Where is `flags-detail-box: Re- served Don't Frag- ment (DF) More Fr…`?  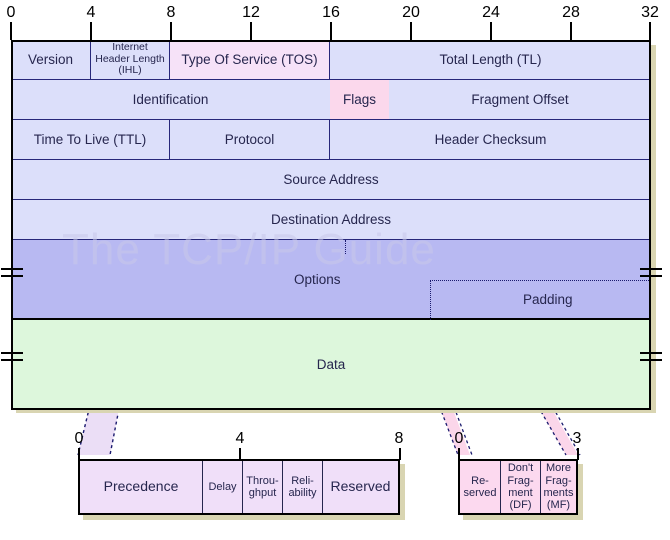 flags-detail-box: Re- served Don't Frag- ment (DF) More Fr… is located at coordinates (518, 487).